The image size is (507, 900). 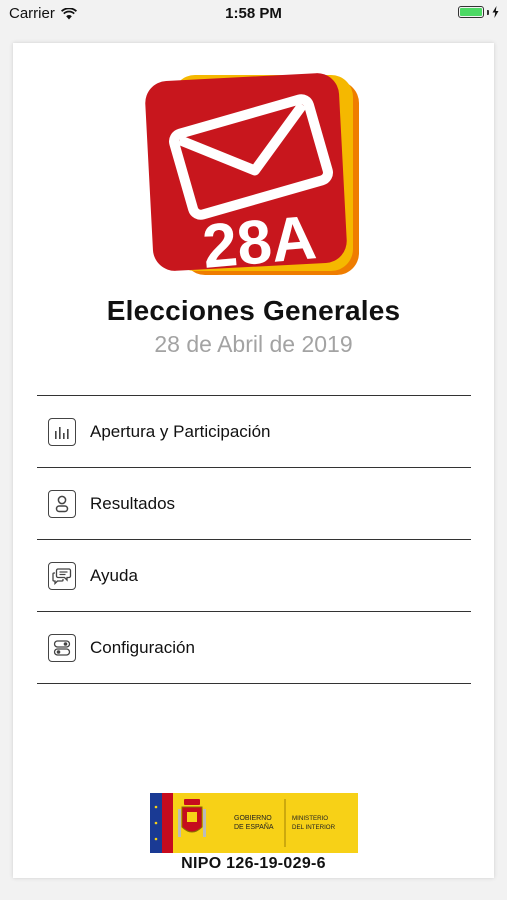 What do you see at coordinates (254, 576) in the screenshot?
I see `menu-item-ayuda: Ayuda` at bounding box center [254, 576].